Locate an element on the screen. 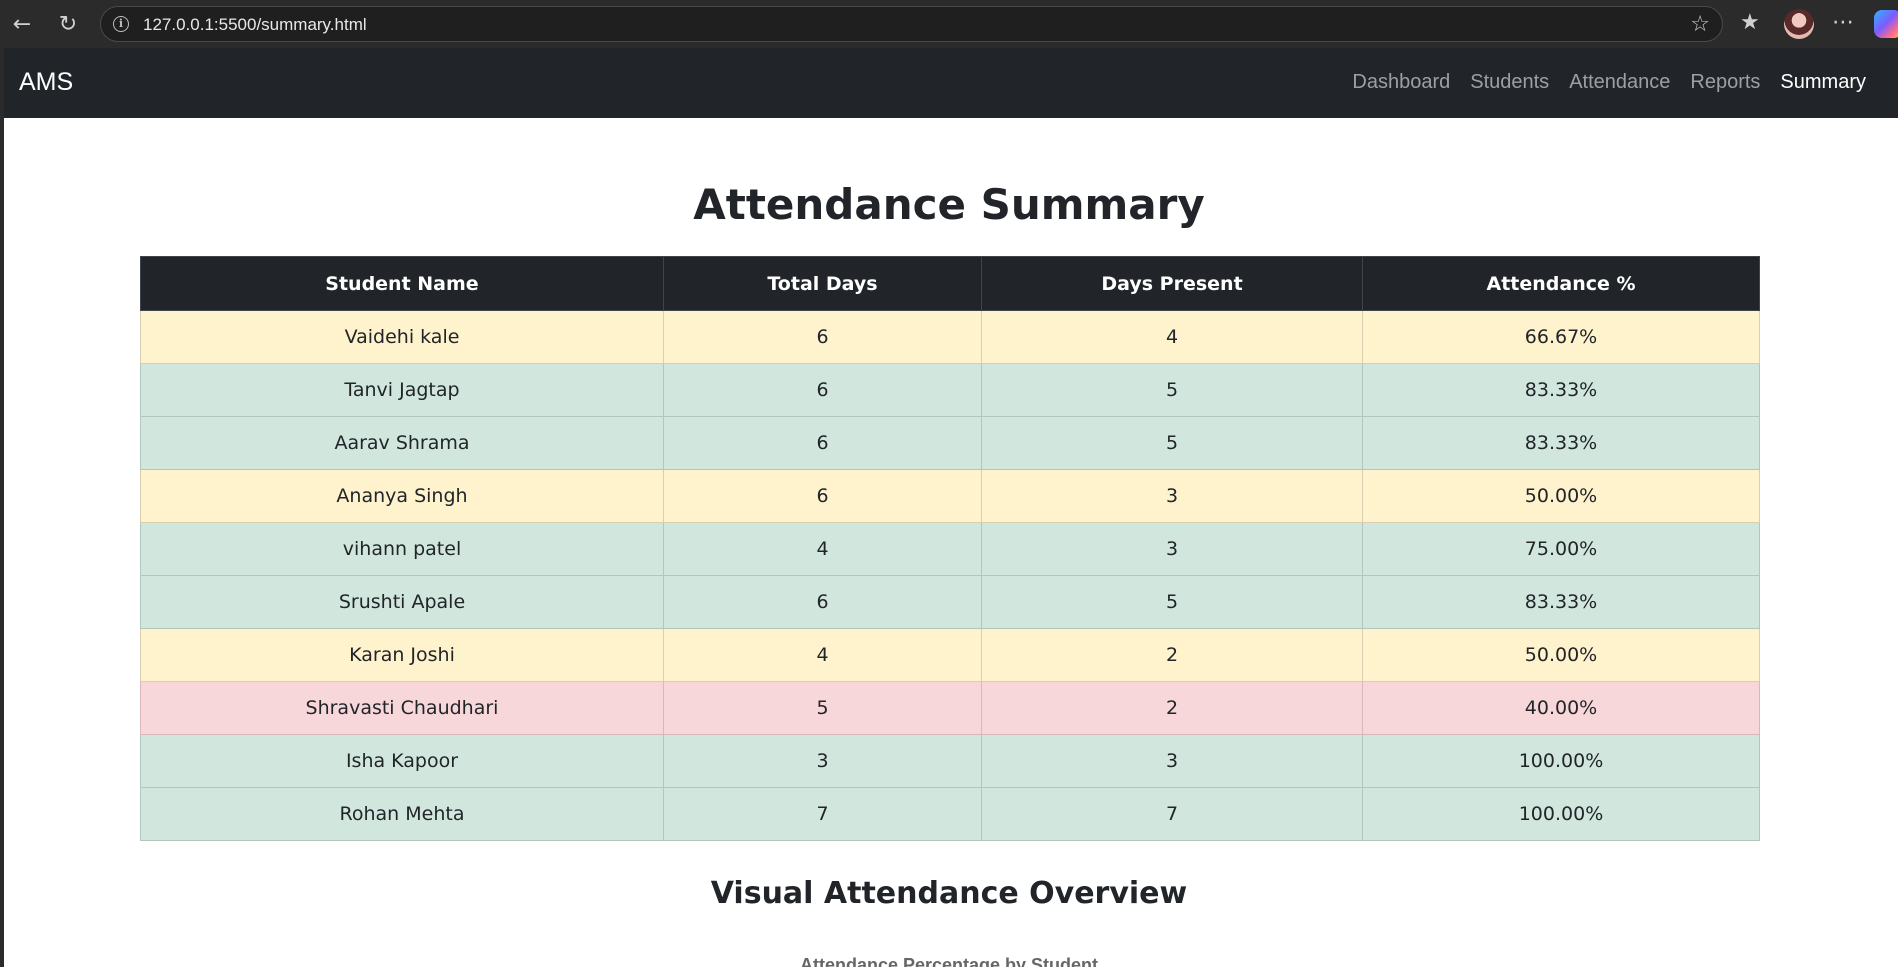  table-row: Isha Kapoor 3 3 100.00% is located at coordinates (950, 761).